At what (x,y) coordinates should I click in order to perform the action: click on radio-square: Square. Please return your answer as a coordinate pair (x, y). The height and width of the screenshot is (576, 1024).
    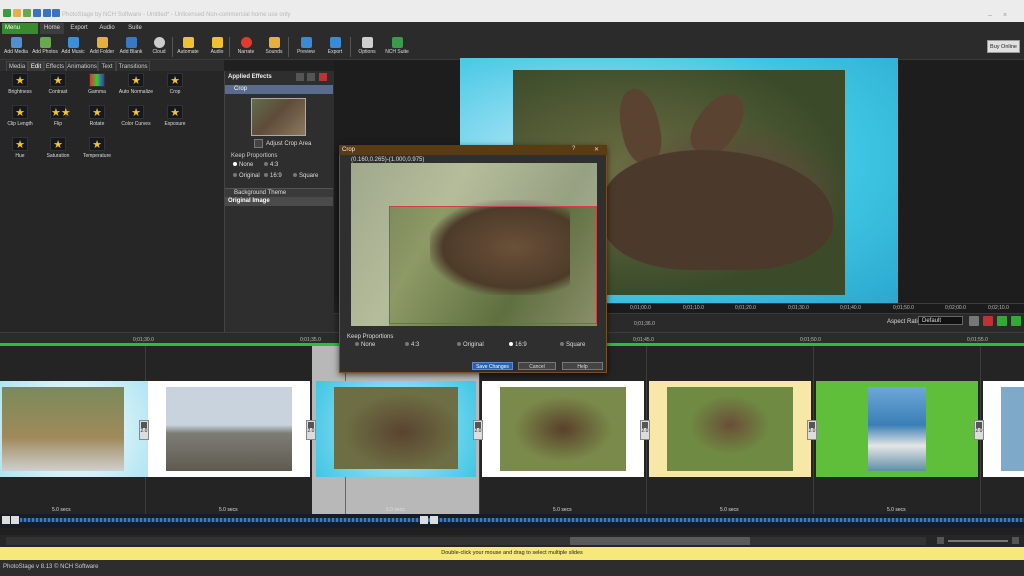
    Looking at the image, I should click on (305, 176).